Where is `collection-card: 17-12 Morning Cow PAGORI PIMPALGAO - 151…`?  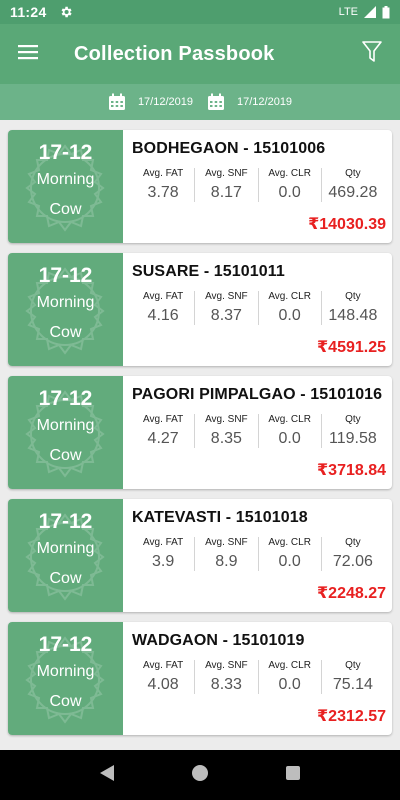
collection-card: 17-12 Morning Cow PAGORI PIMPALGAO - 151… is located at coordinates (200, 432).